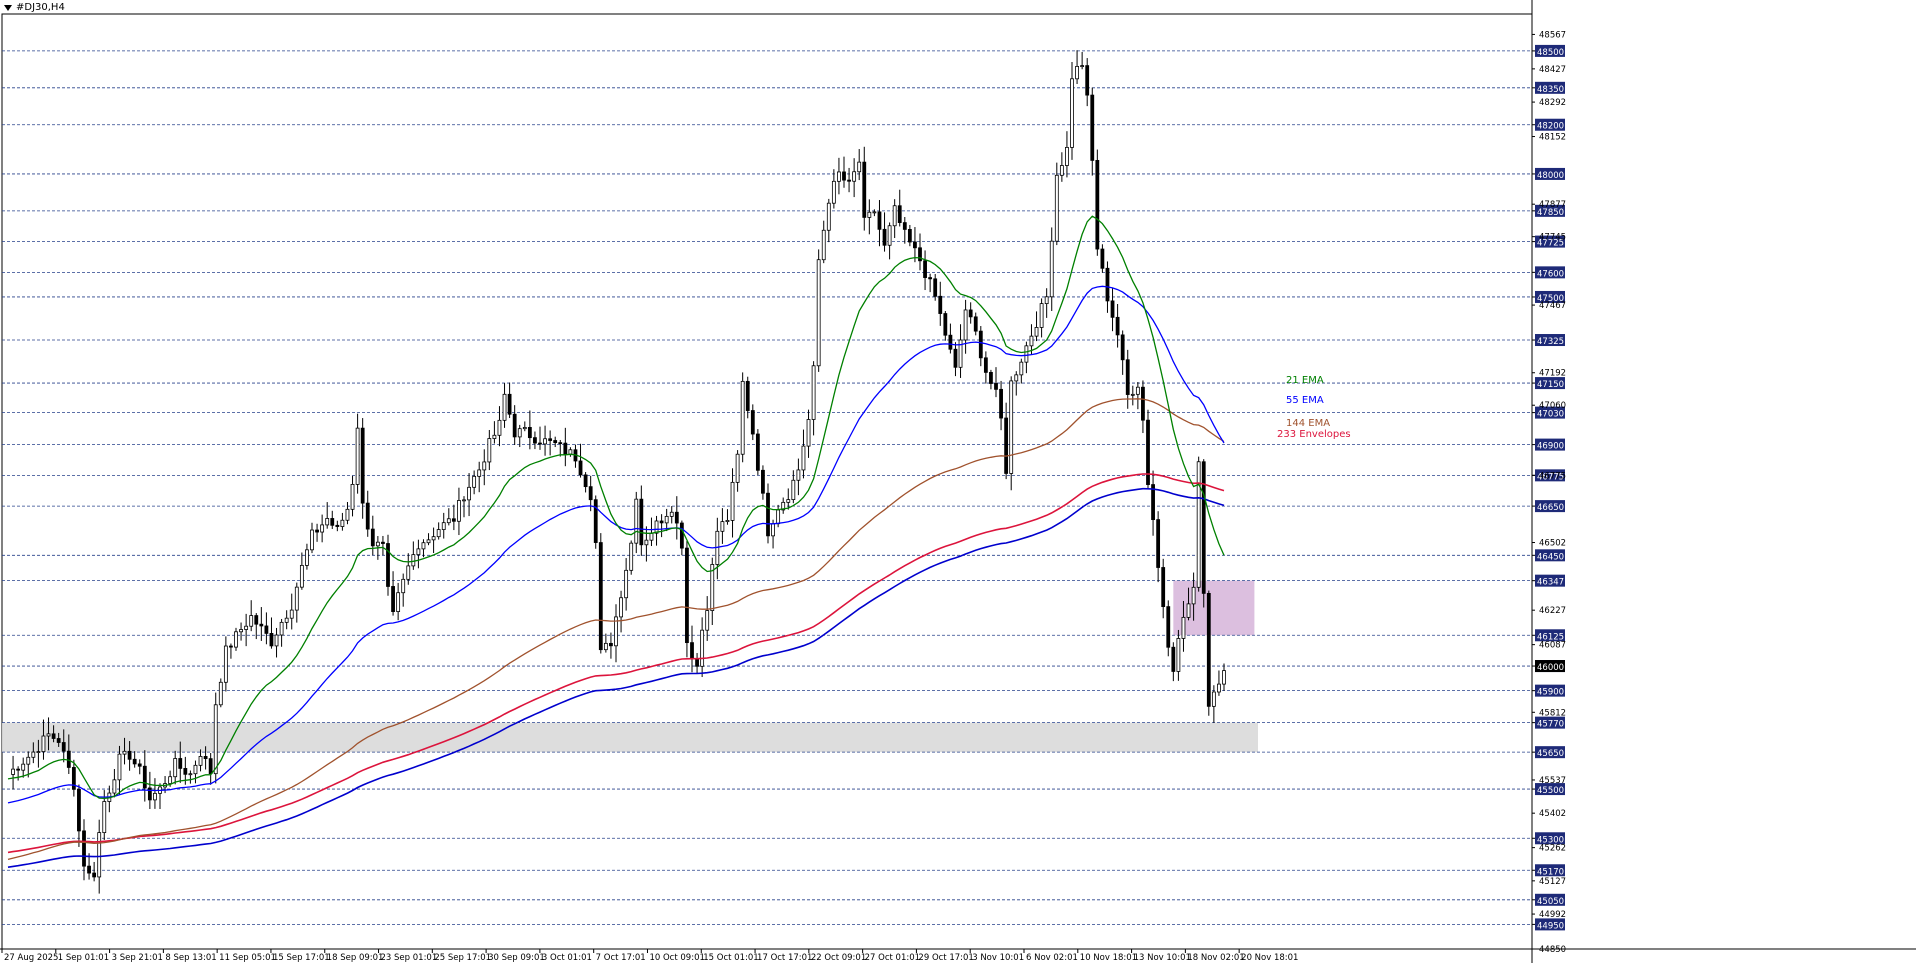 The width and height of the screenshot is (1916, 967). I want to click on time-axis-label: 20 Nov 18:01, so click(1269, 958).